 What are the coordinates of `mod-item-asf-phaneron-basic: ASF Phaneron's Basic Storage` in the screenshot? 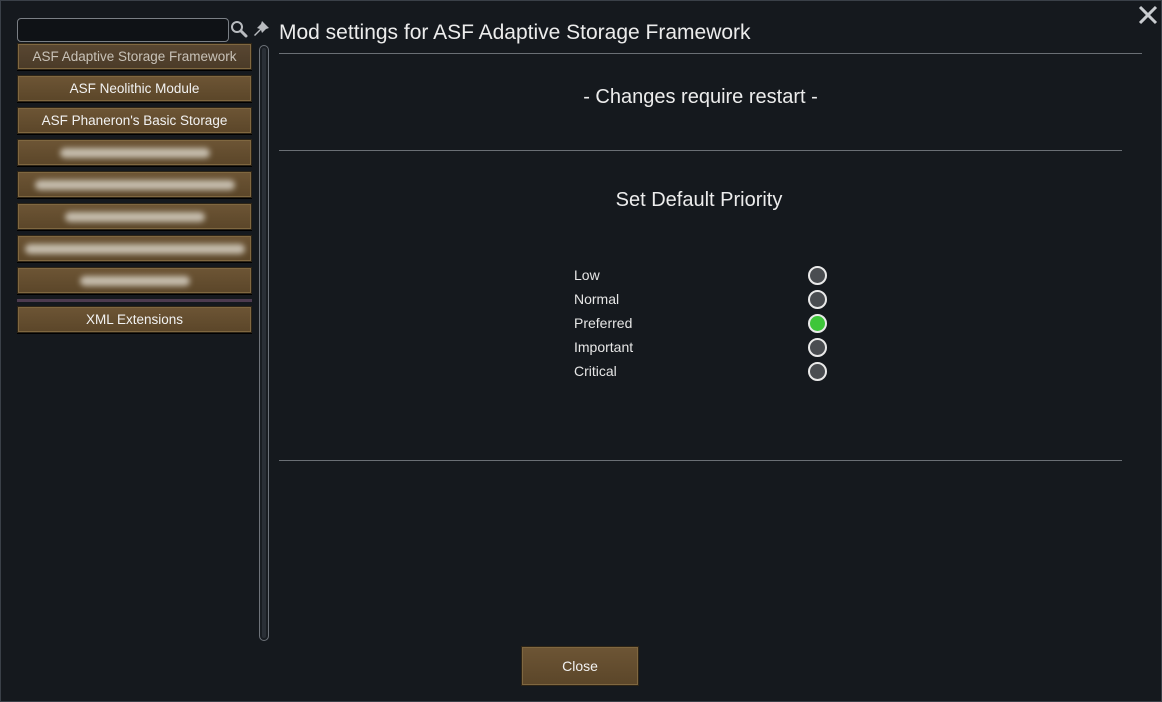 It's located at (134, 120).